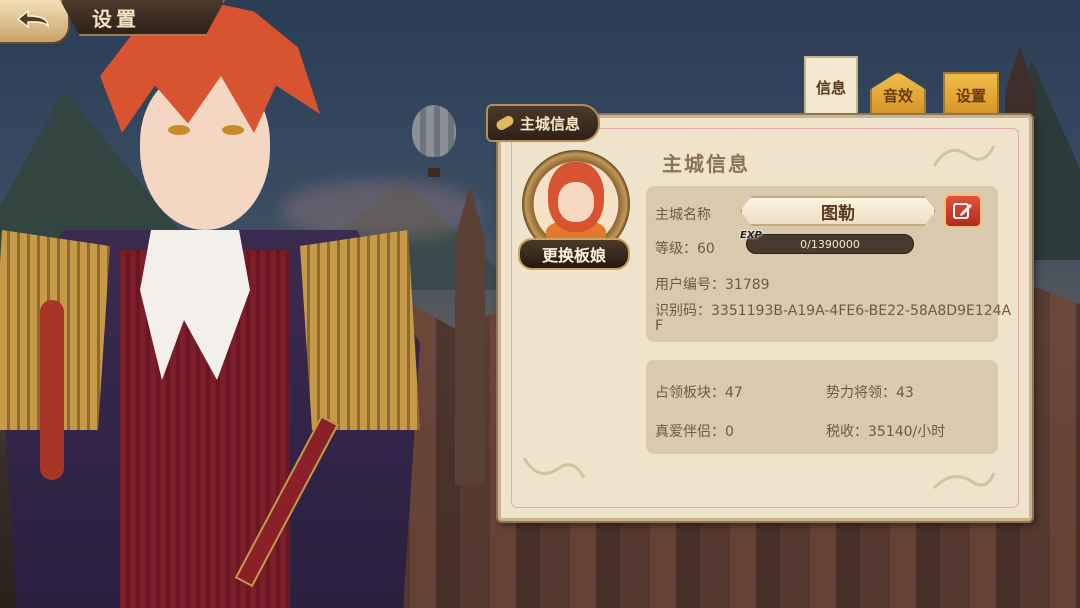  I want to click on back-button, so click(35, 22).